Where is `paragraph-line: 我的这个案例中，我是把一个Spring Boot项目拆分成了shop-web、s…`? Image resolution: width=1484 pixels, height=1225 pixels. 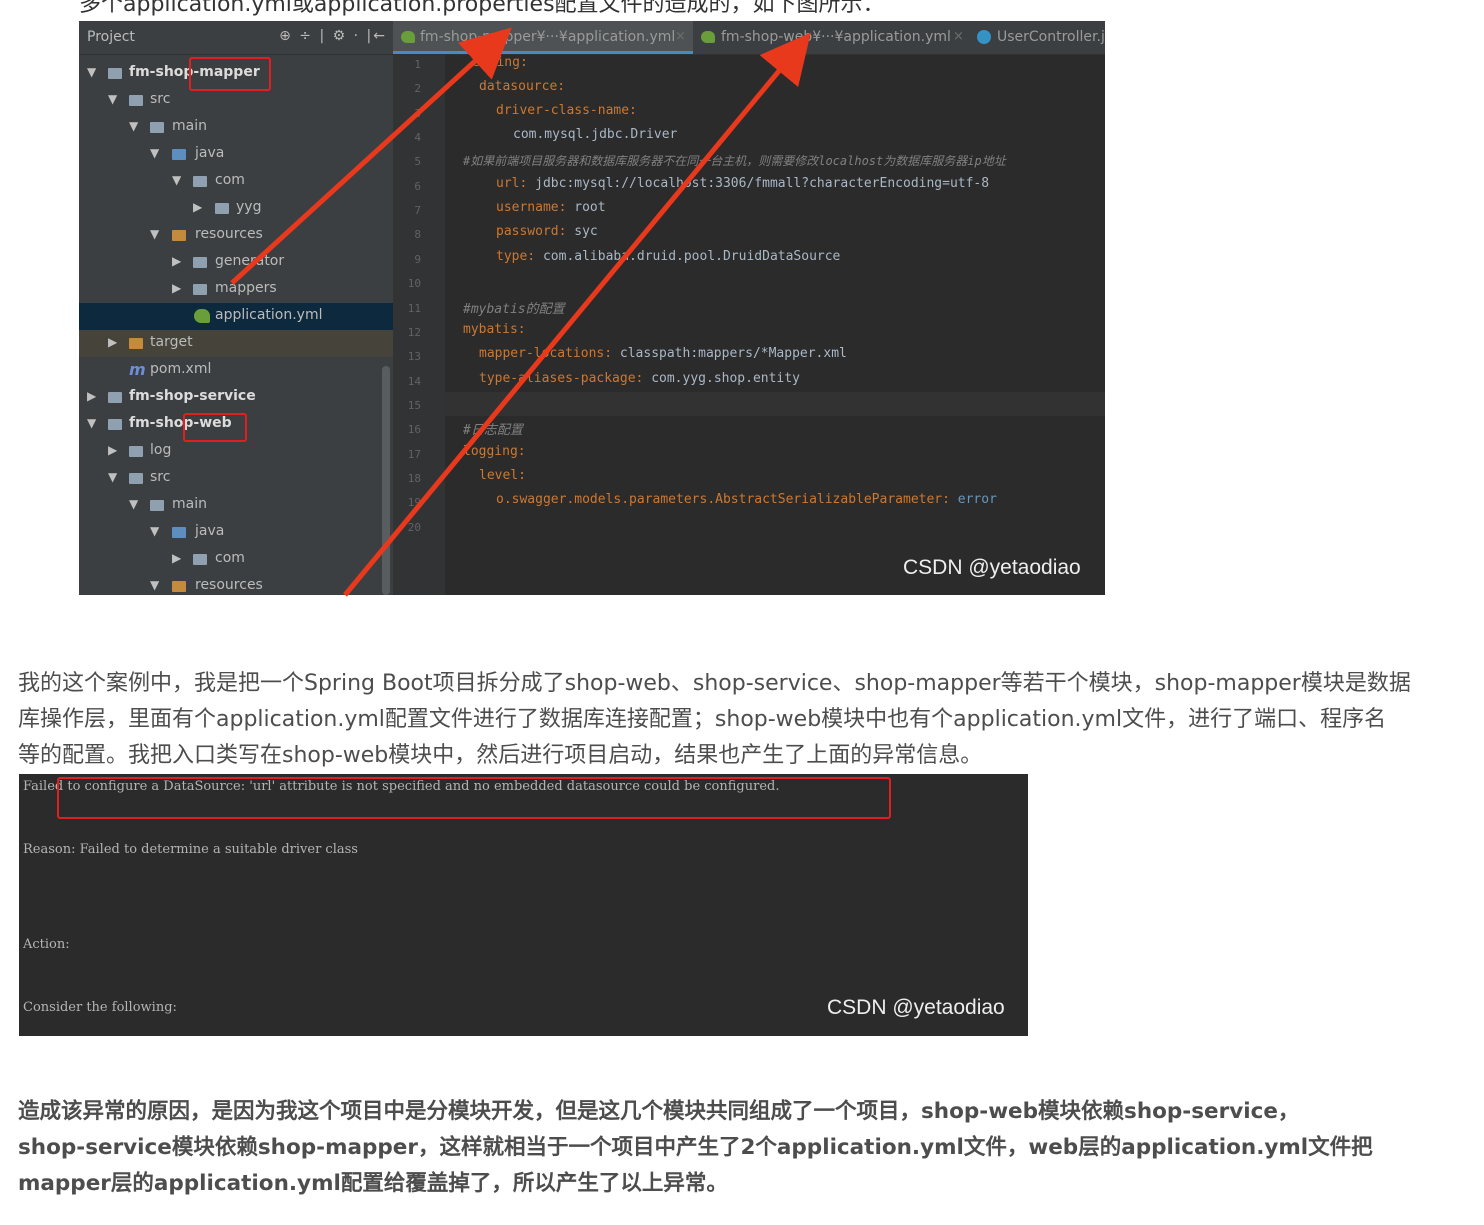 paragraph-line: 我的这个案例中，我是把一个Spring Boot项目拆分成了shop-web、s… is located at coordinates (714, 683).